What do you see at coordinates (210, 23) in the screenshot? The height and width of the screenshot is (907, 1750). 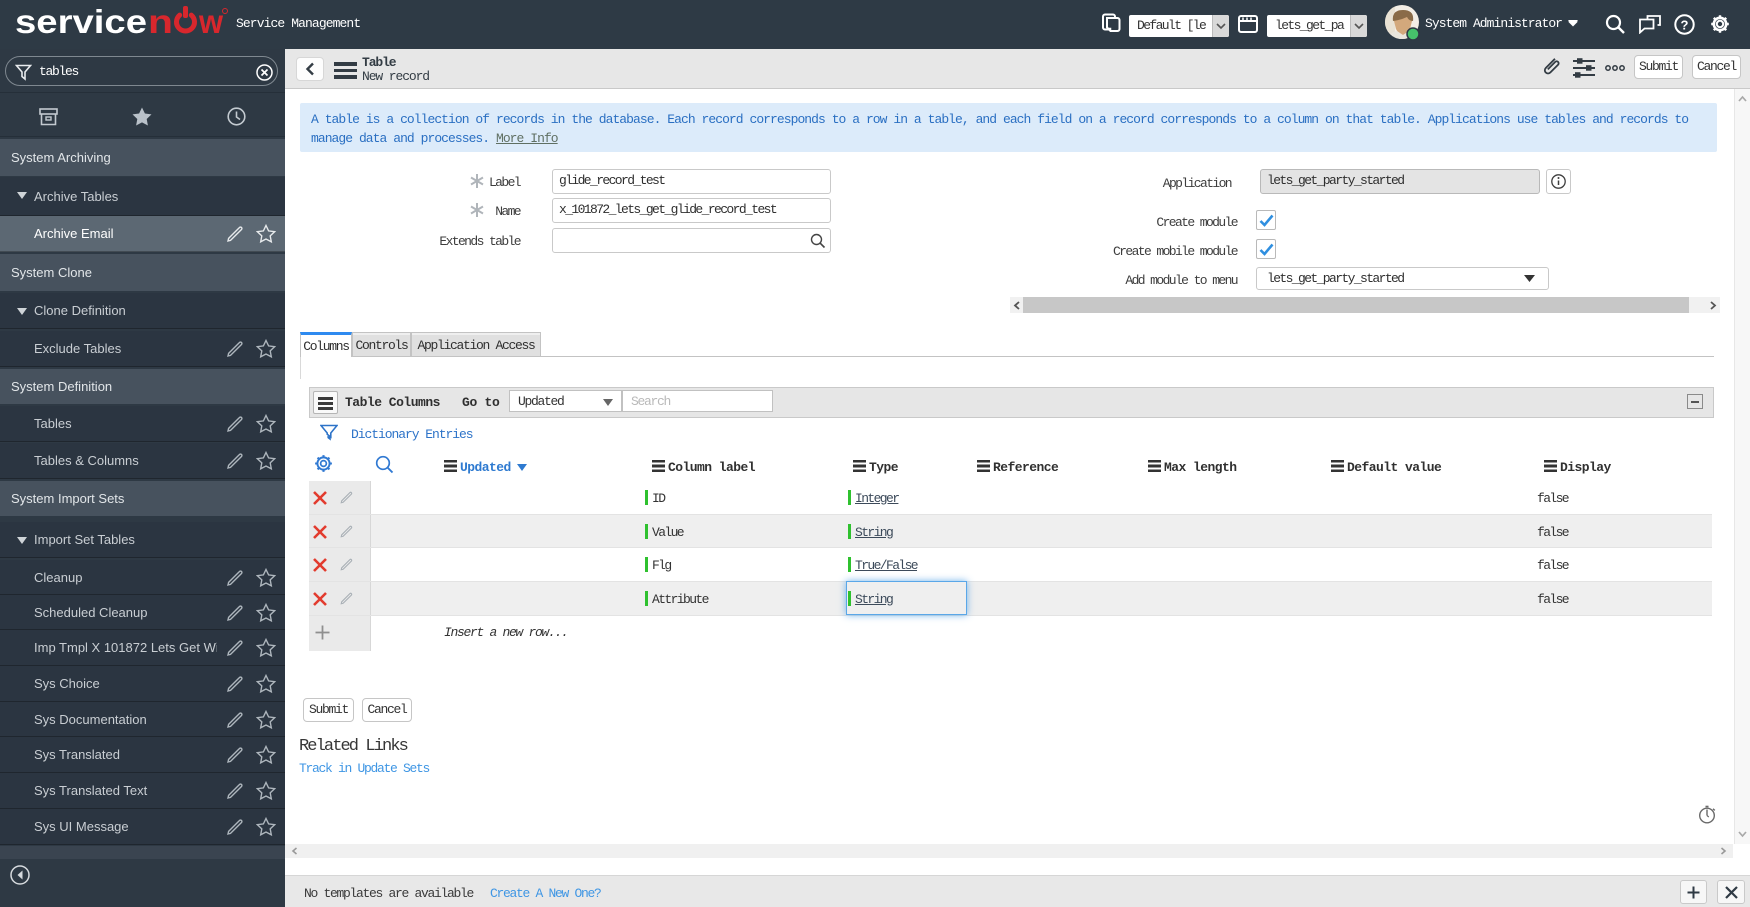 I see `svg-text: w` at bounding box center [210, 23].